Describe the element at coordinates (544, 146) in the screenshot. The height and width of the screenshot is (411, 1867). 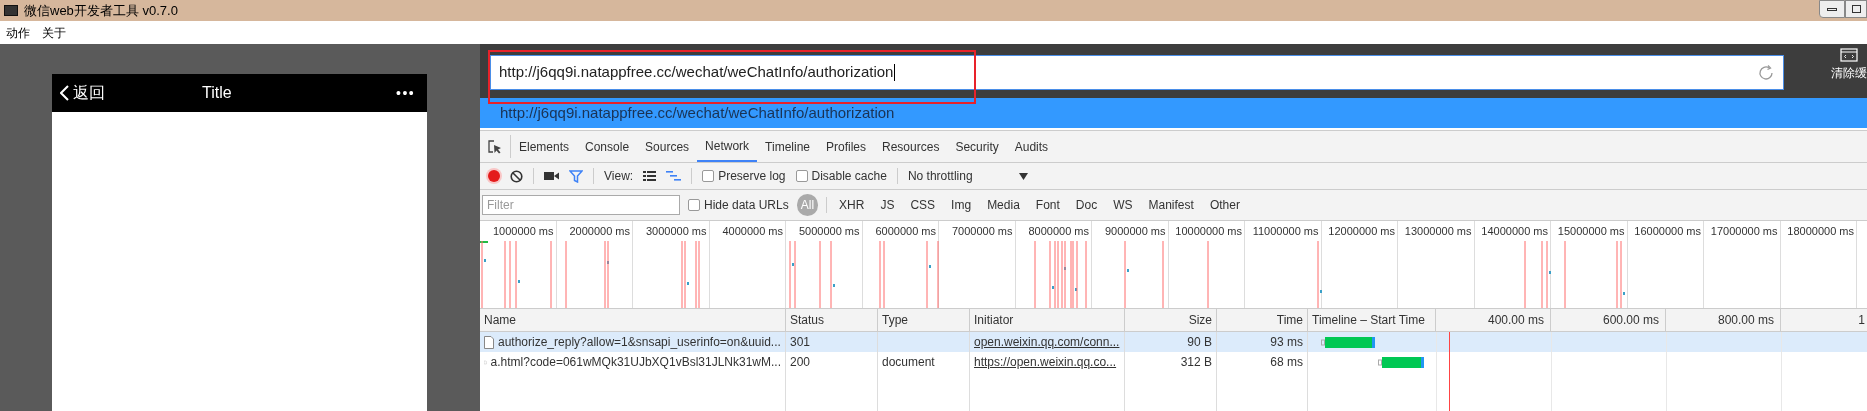
I see `devtools-tab: Elements` at that location.